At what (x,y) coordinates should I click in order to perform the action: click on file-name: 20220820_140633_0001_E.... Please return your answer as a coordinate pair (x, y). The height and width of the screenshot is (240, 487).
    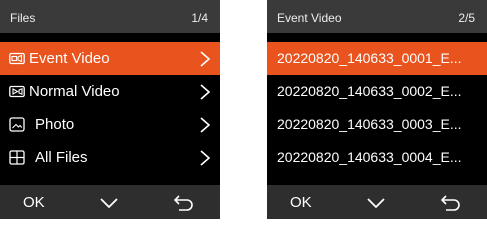
    Looking at the image, I should click on (369, 58).